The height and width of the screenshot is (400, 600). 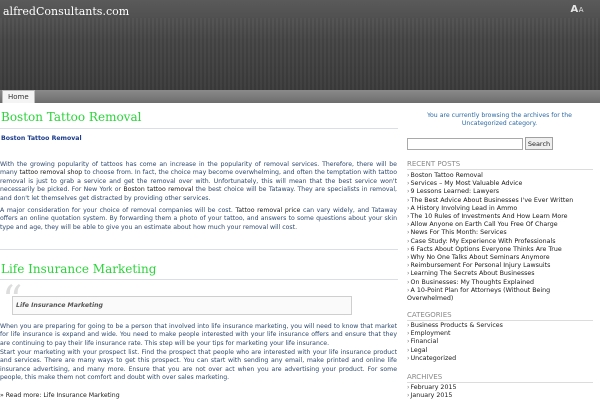 I want to click on keyword-link: Boston tattoo removal, so click(x=158, y=189).